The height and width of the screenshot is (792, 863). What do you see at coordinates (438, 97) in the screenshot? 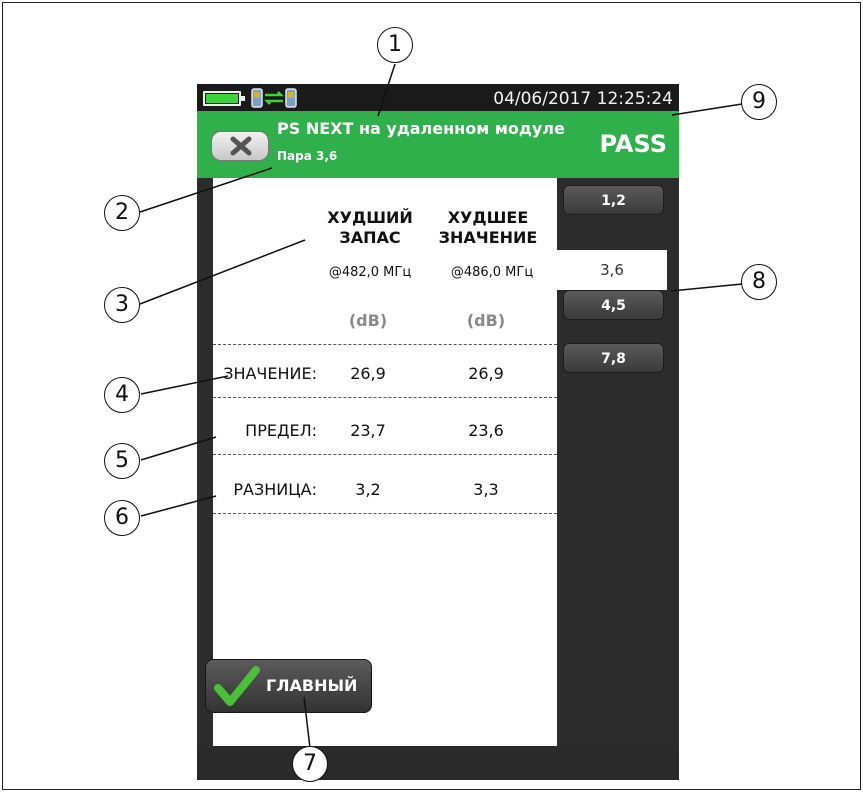
I see `status-bar: 04/06/2017 12:25:24` at bounding box center [438, 97].